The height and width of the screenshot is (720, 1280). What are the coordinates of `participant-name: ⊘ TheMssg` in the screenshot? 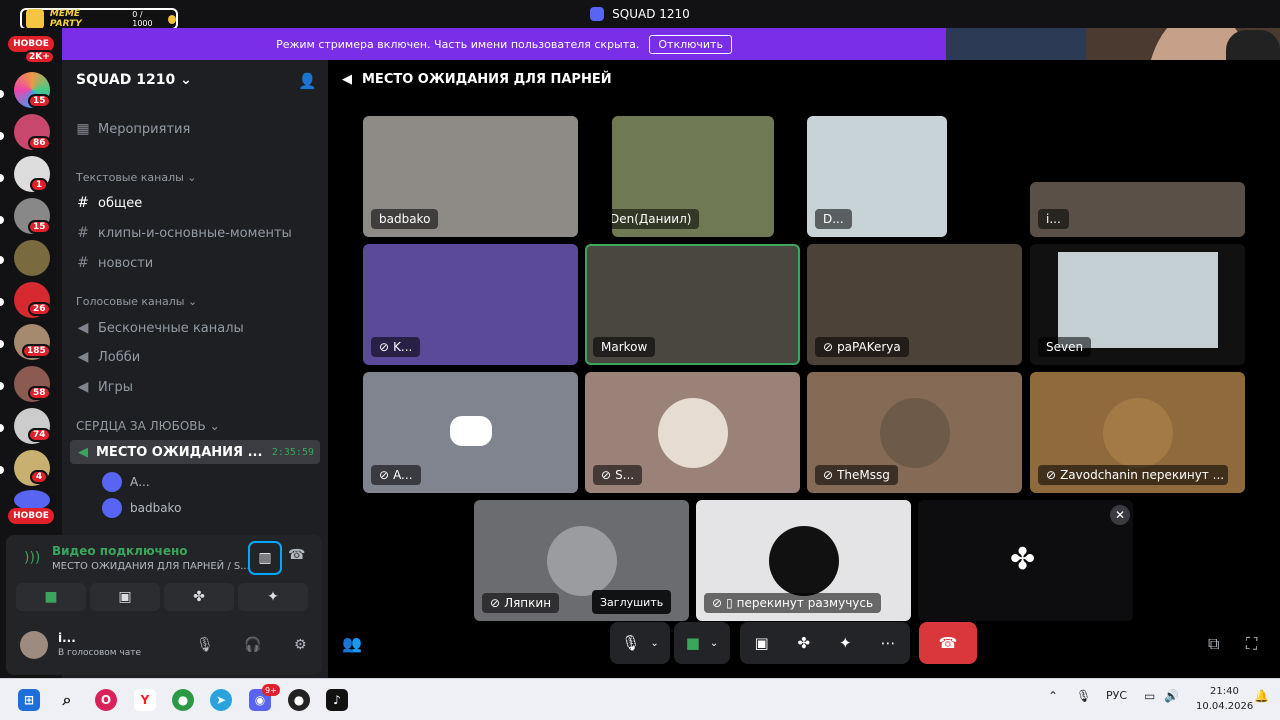 It's located at (856, 475).